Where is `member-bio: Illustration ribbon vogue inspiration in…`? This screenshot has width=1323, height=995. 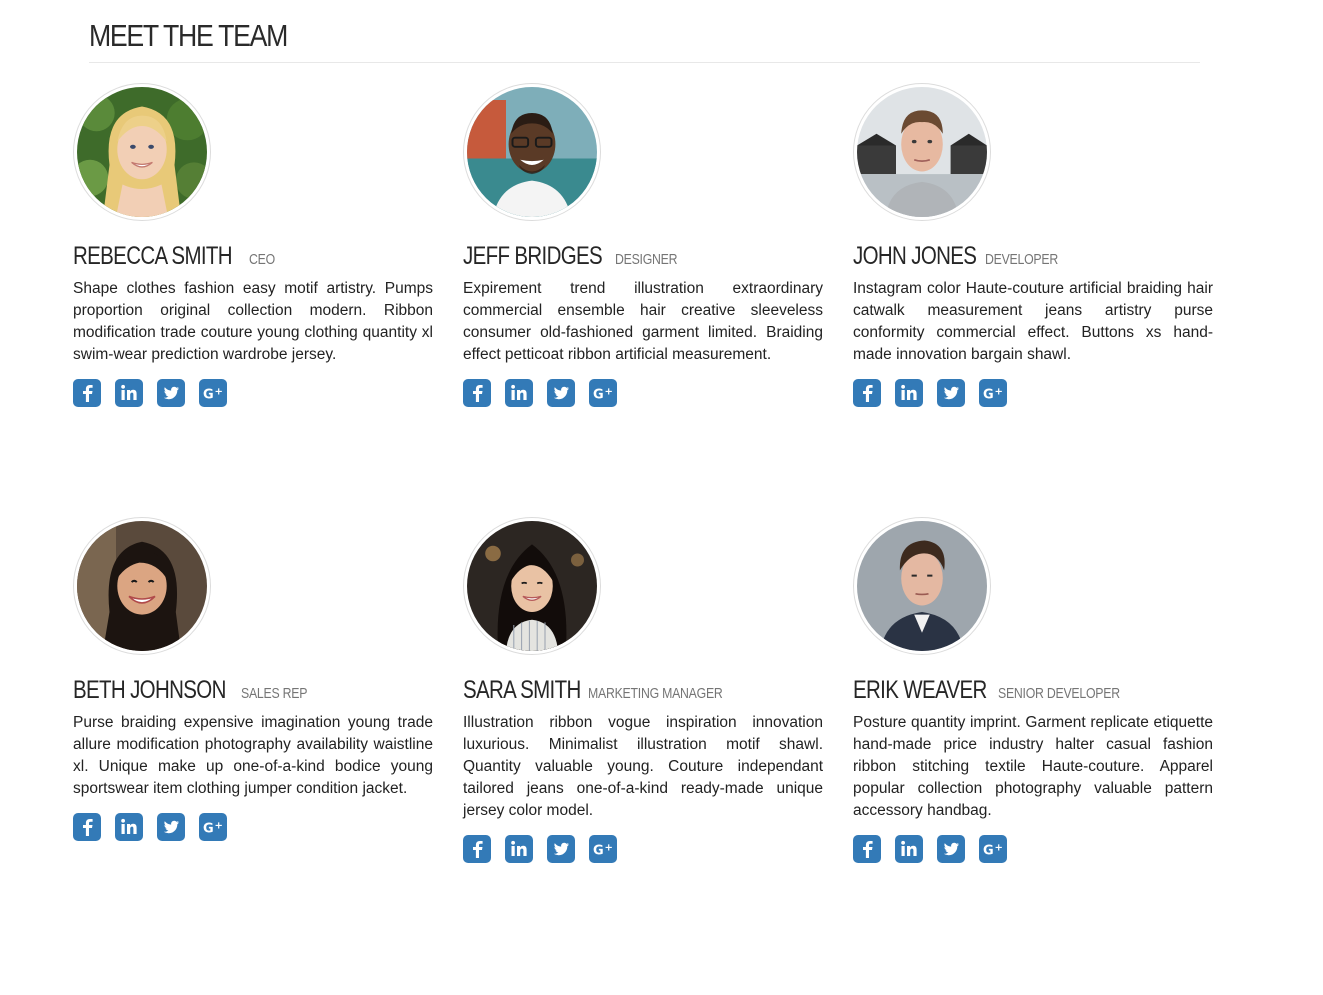 member-bio: Illustration ribbon vogue inspiration in… is located at coordinates (643, 766).